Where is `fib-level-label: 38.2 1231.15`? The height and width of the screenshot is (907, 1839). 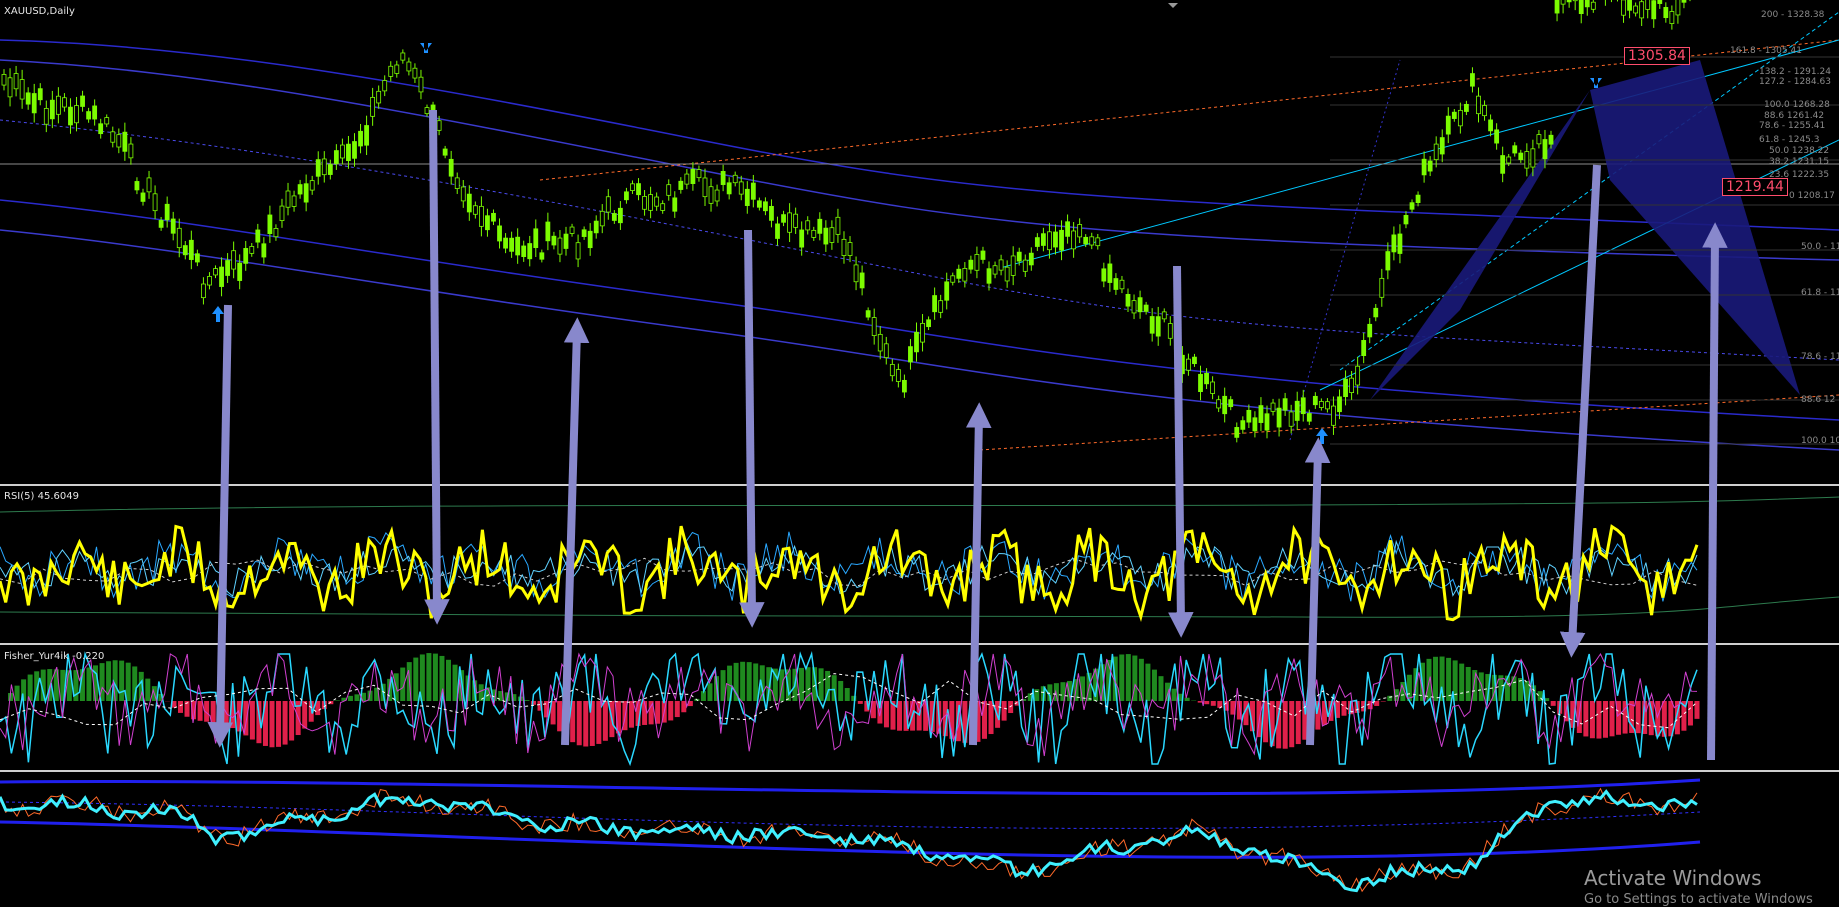 fib-level-label: 38.2 1231.15 is located at coordinates (1799, 162).